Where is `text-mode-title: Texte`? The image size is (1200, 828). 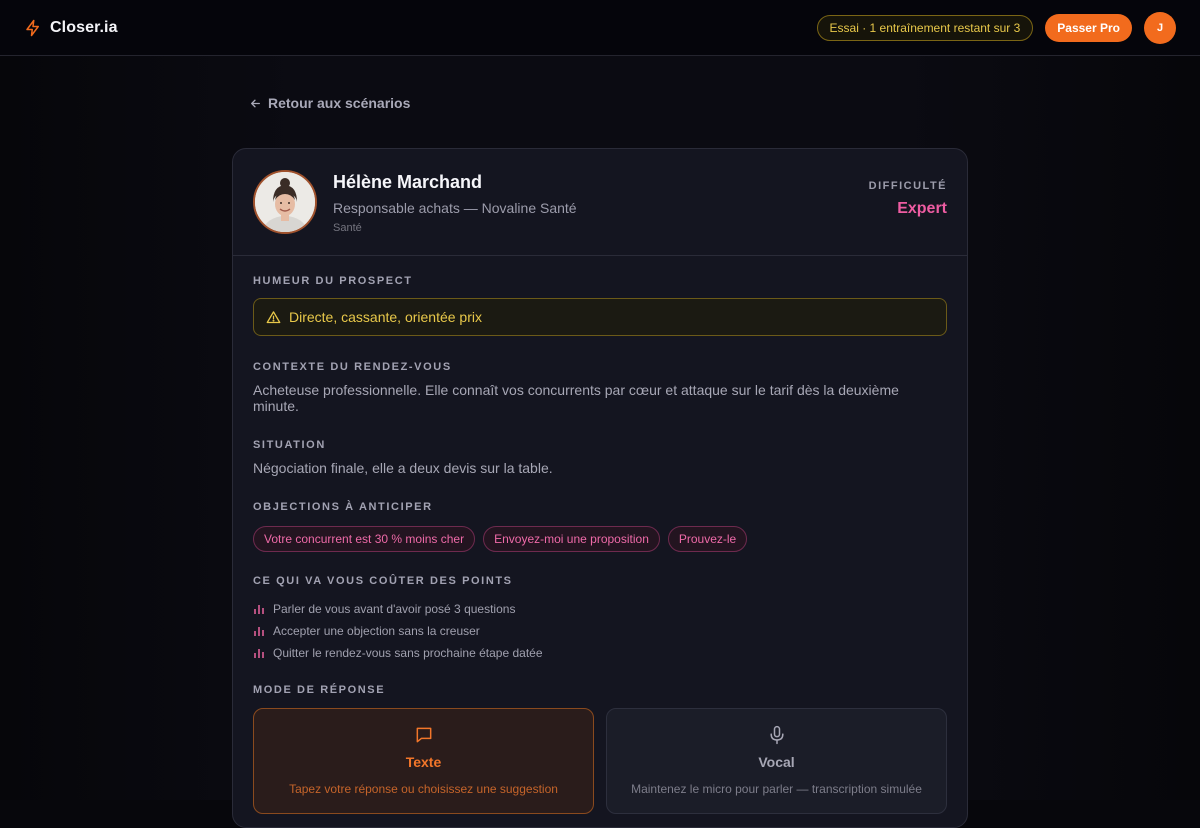 text-mode-title: Texte is located at coordinates (423, 762).